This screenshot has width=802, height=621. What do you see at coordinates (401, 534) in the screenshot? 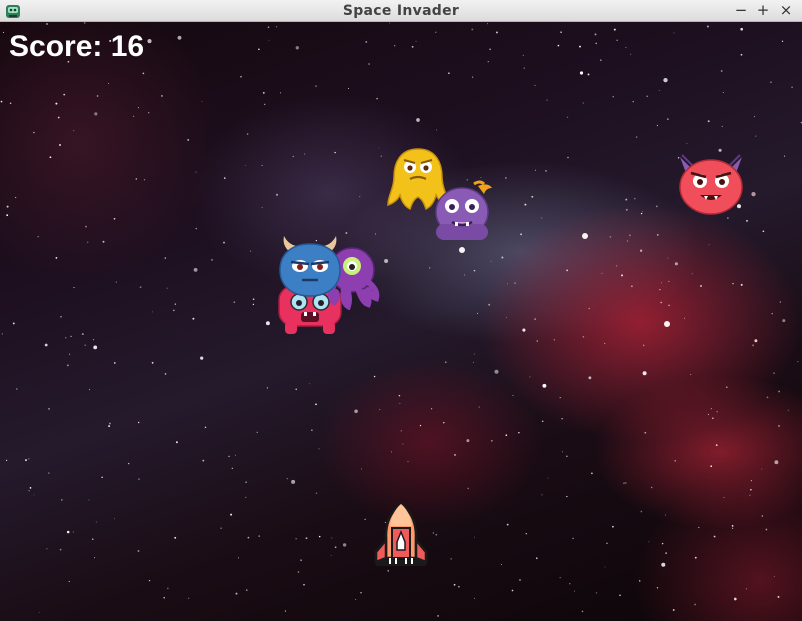
I see `rocket-ship` at bounding box center [401, 534].